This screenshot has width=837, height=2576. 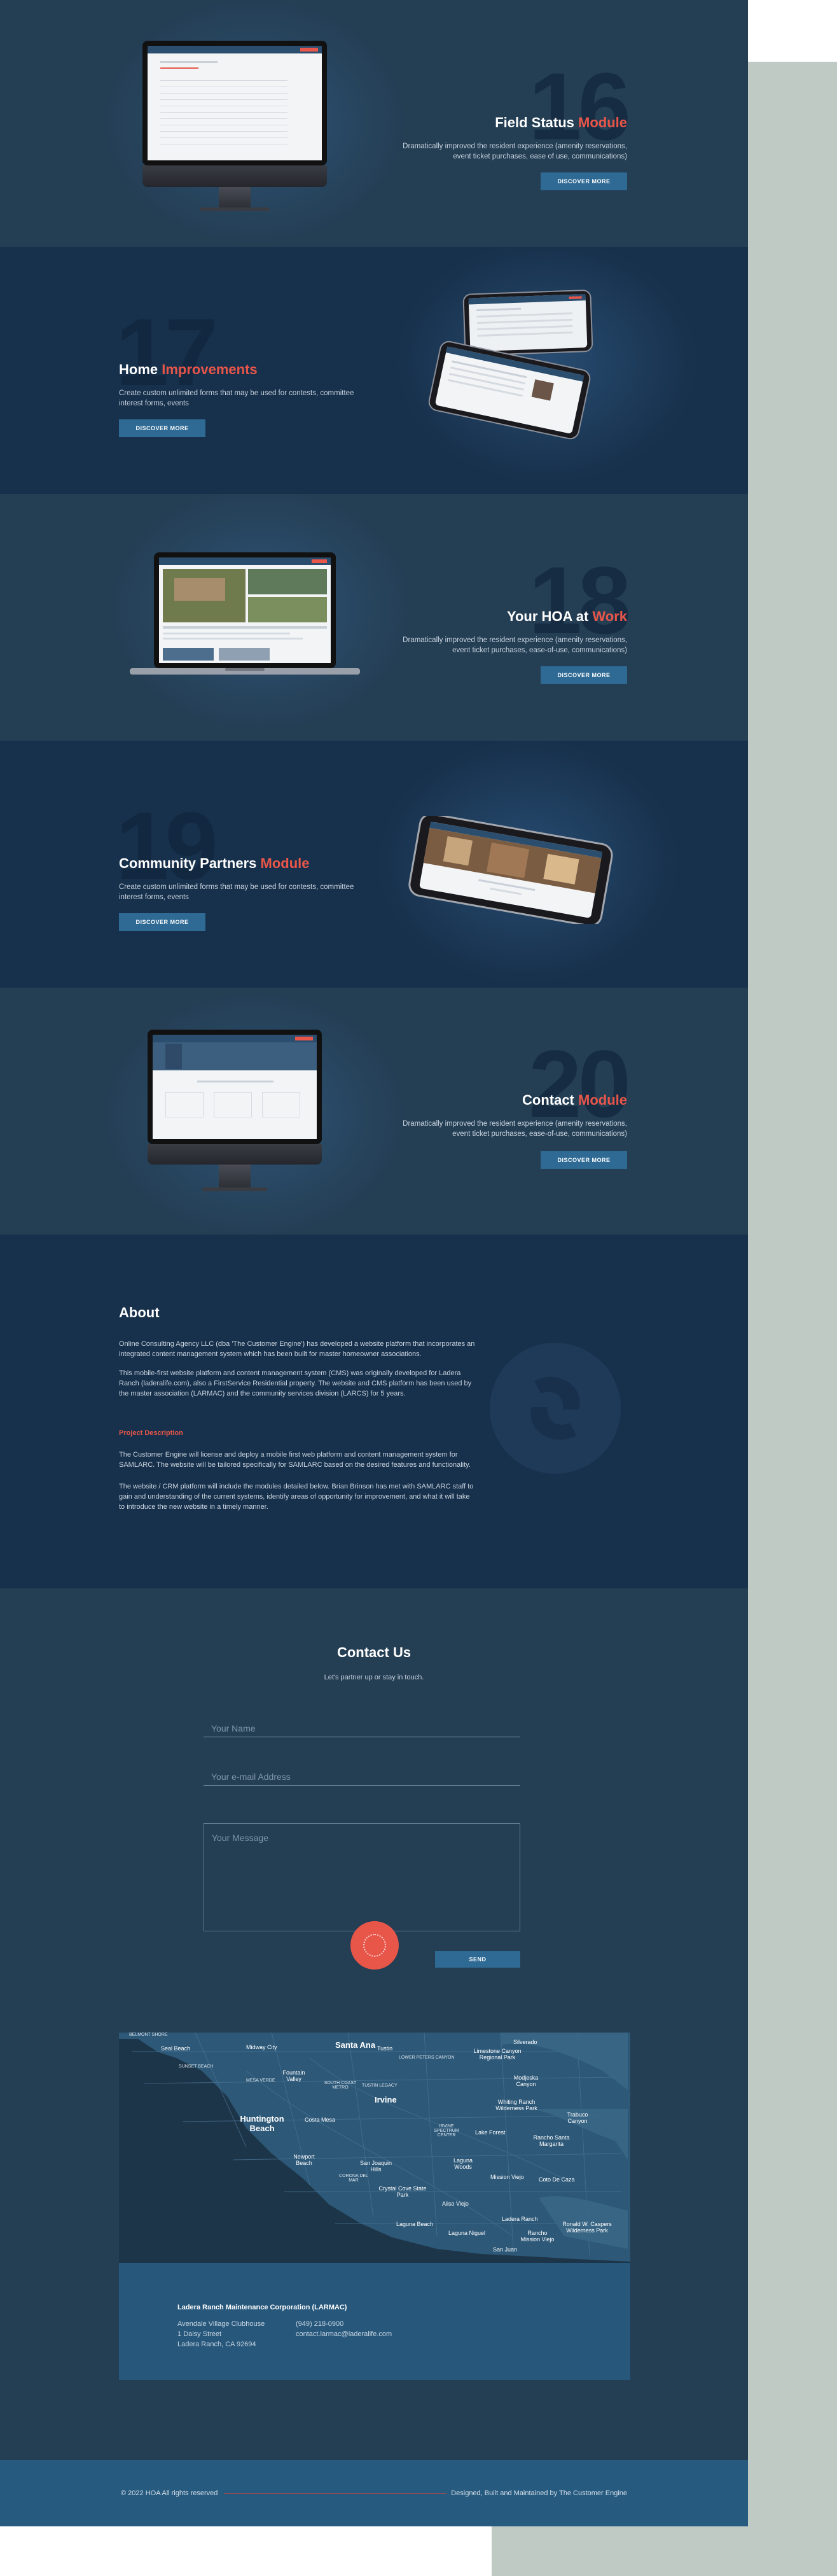 I want to click on map-label: Midway City, so click(x=261, y=2047).